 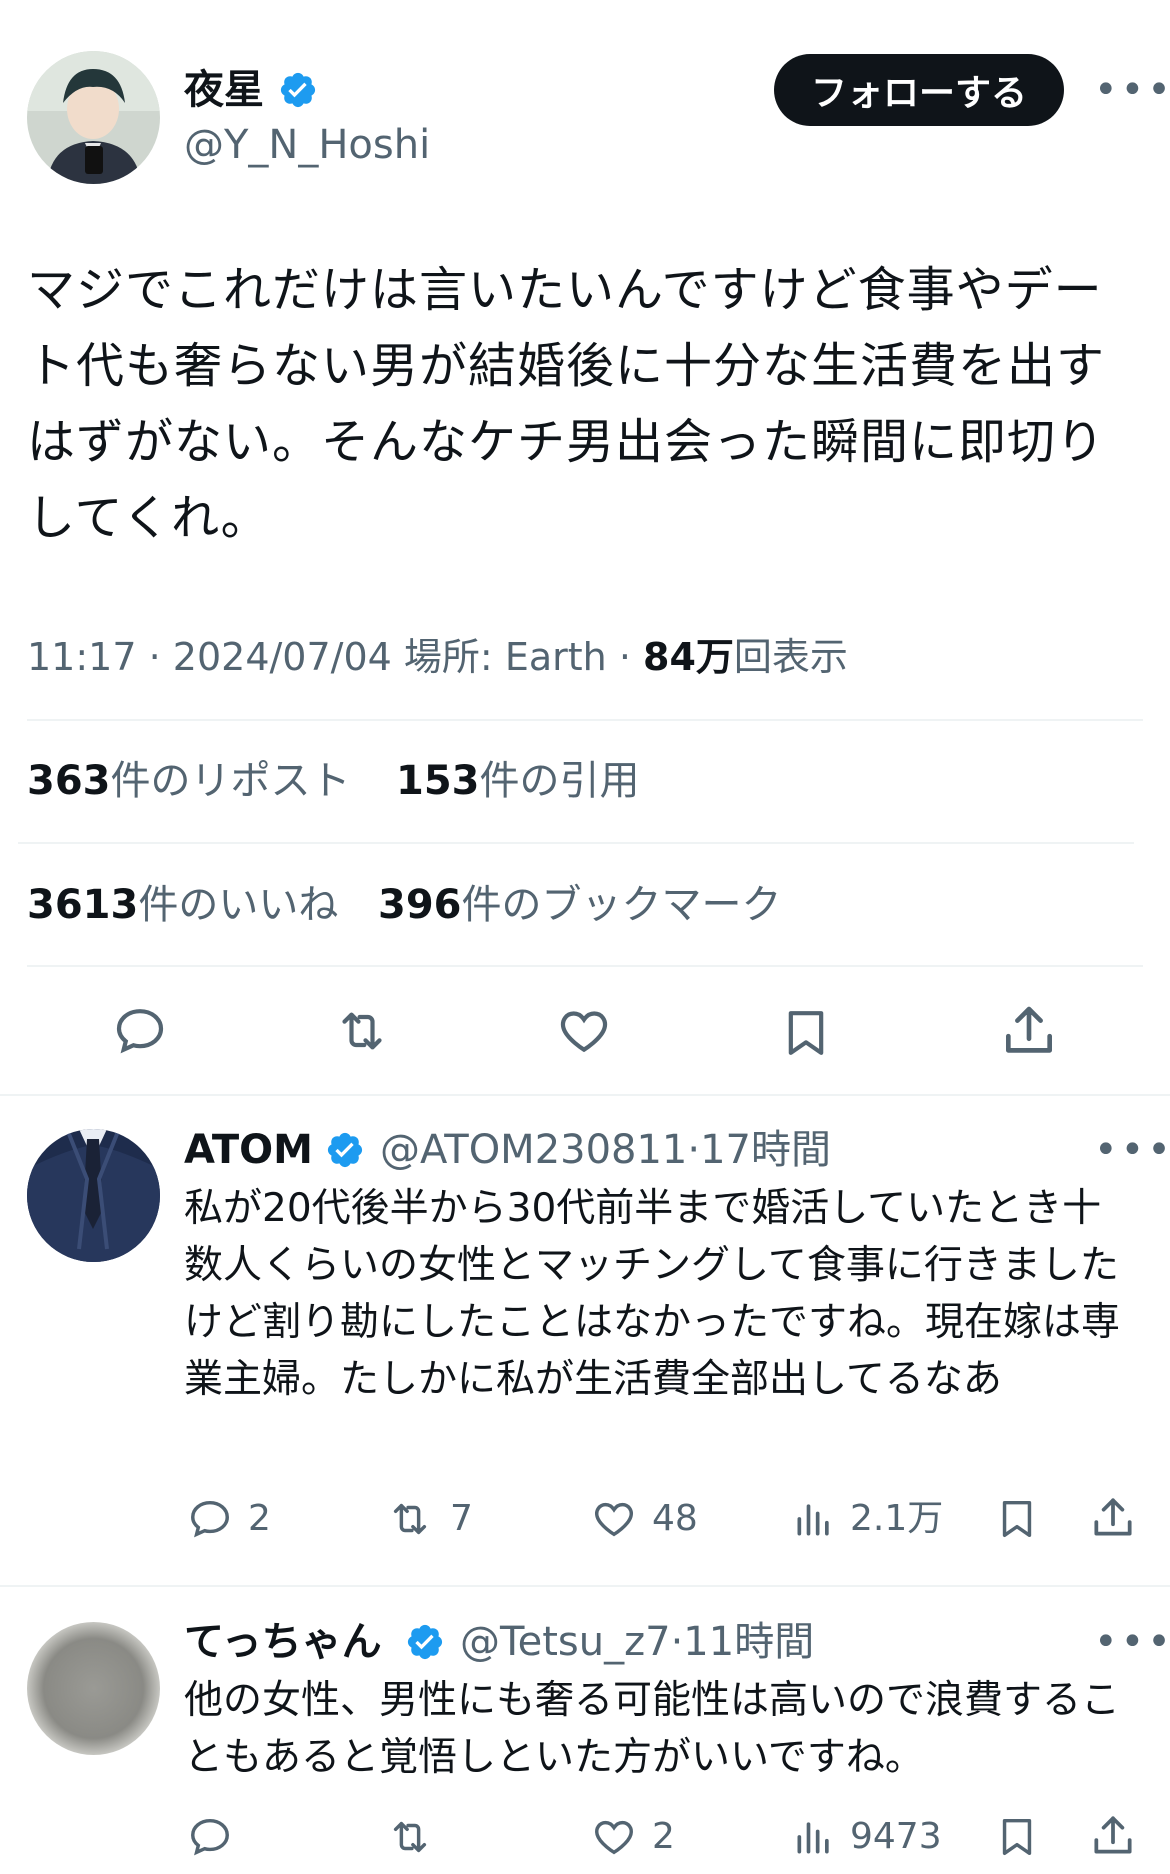 I want to click on reply-author-name: てっちゃん, so click(x=283, y=1642).